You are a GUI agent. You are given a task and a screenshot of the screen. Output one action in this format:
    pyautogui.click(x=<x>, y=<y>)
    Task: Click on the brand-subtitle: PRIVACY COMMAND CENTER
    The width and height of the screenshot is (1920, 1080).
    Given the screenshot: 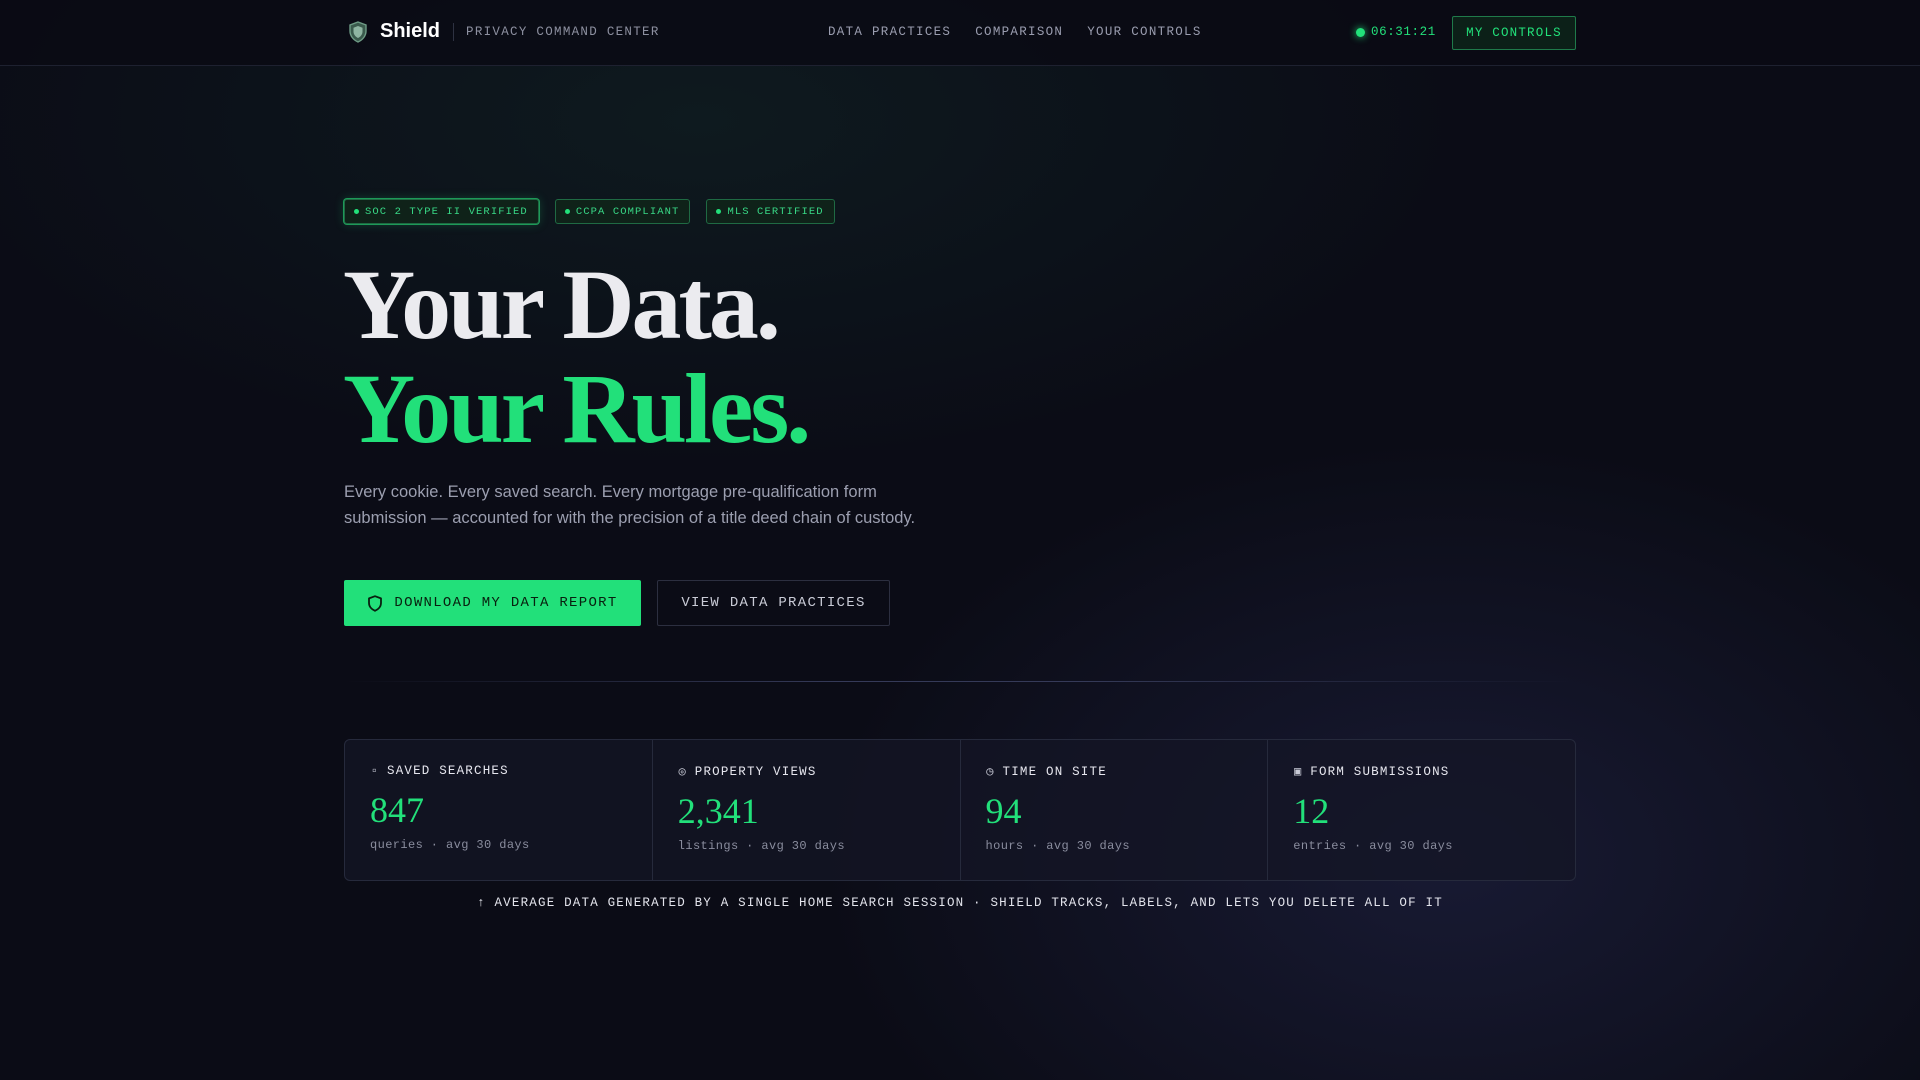 What is the action you would take?
    pyautogui.click(x=563, y=31)
    